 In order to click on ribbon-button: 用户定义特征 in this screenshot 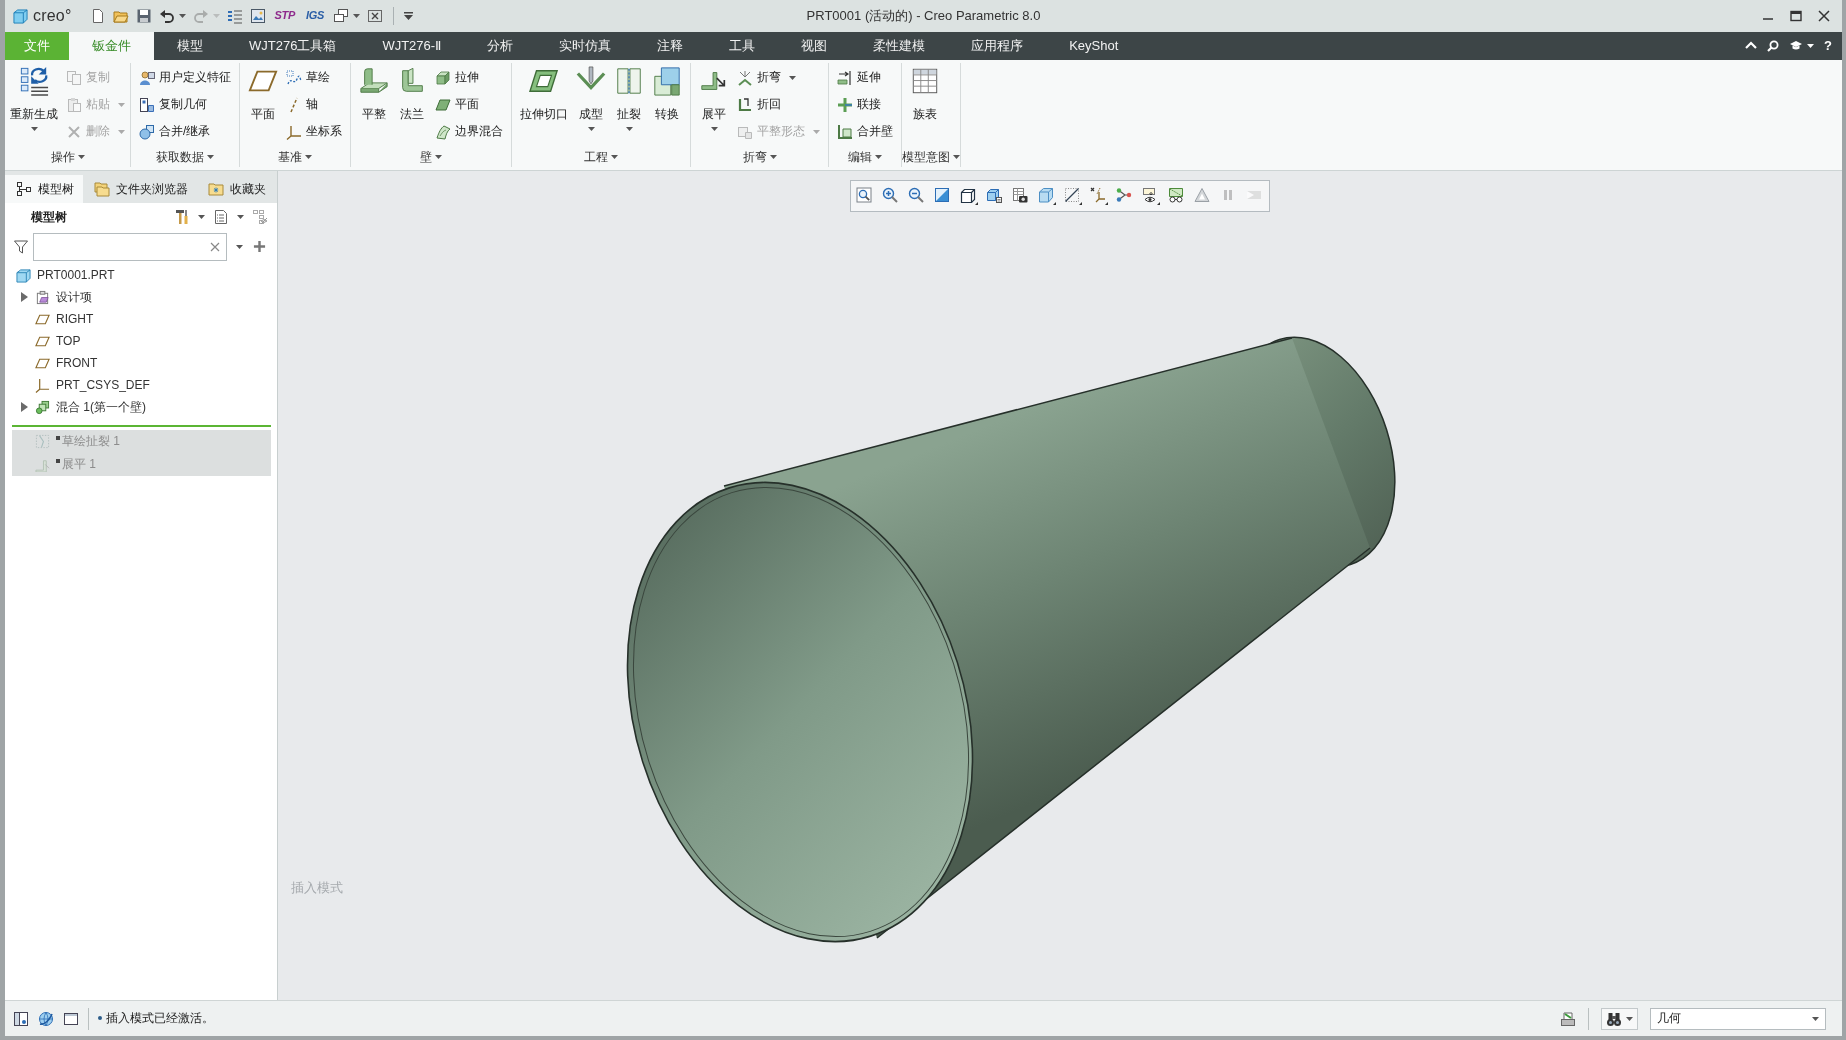, I will do `click(185, 77)`.